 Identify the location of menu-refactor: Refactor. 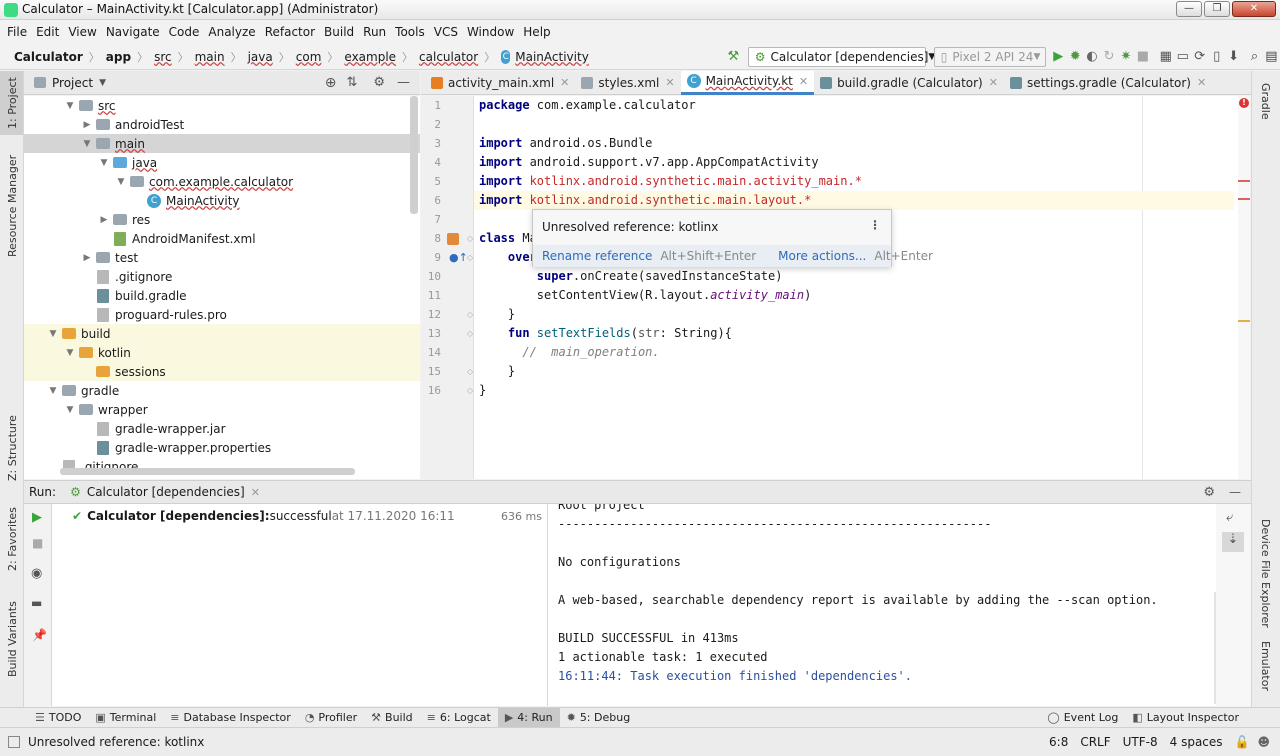
(290, 32).